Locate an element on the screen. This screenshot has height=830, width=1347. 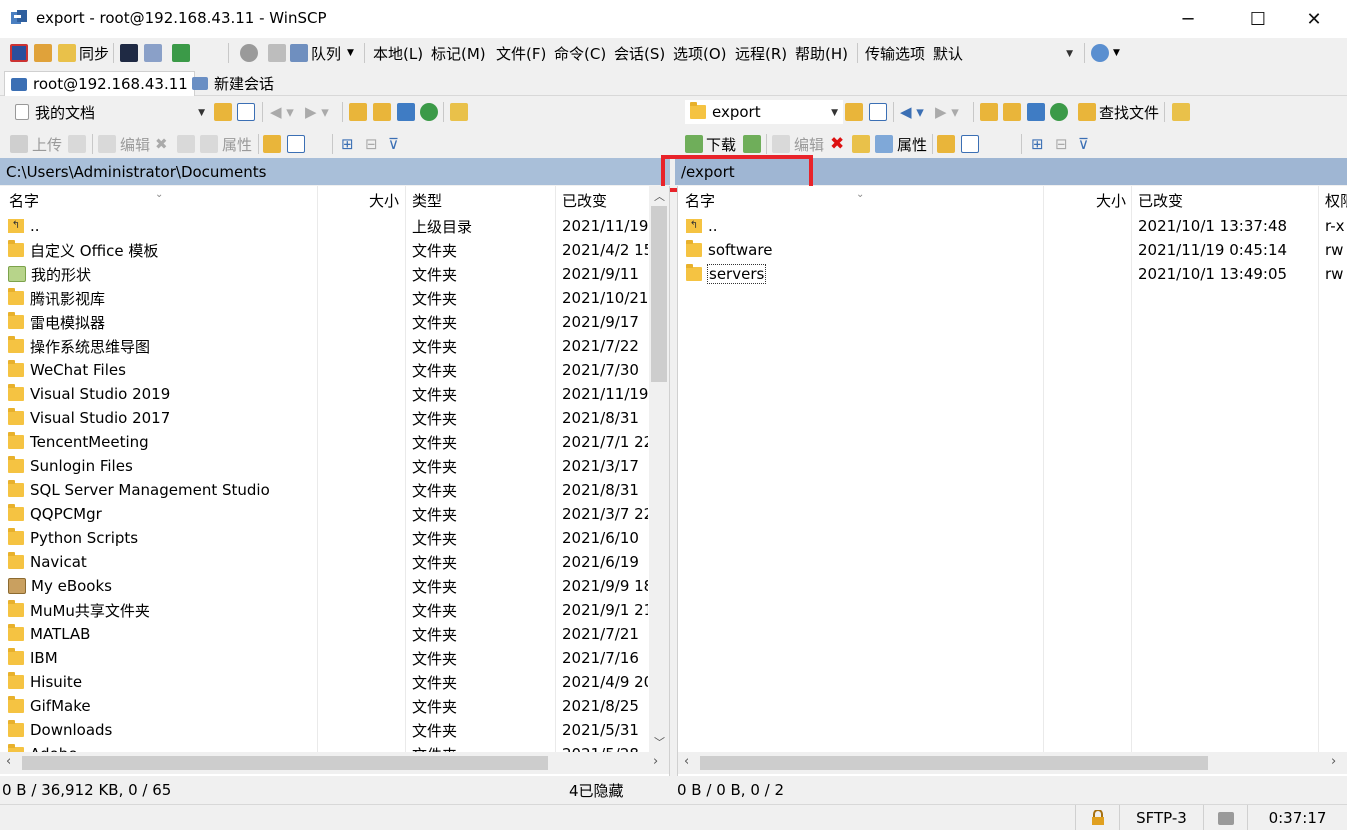
left-horizontal-scrollbar: ‹ › is located at coordinates (334, 763).